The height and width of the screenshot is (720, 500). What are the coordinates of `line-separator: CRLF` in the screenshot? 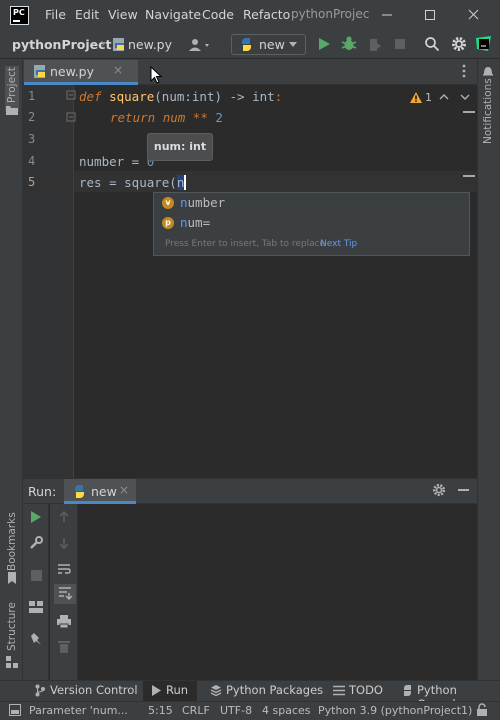 It's located at (196, 710).